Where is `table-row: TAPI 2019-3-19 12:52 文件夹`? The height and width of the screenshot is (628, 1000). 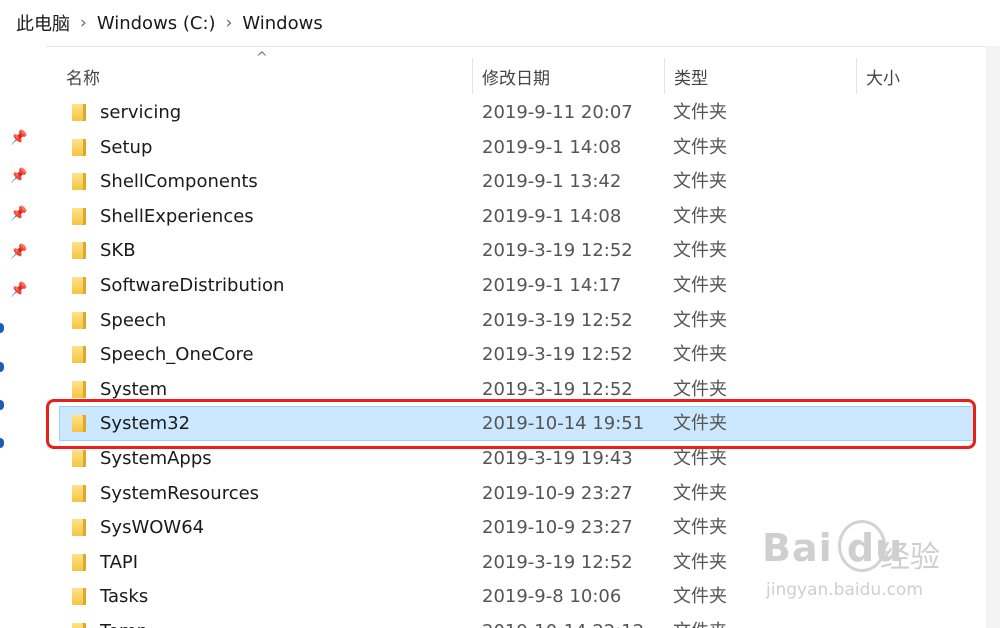
table-row: TAPI 2019-3-19 12:52 文件夹 is located at coordinates (517, 562).